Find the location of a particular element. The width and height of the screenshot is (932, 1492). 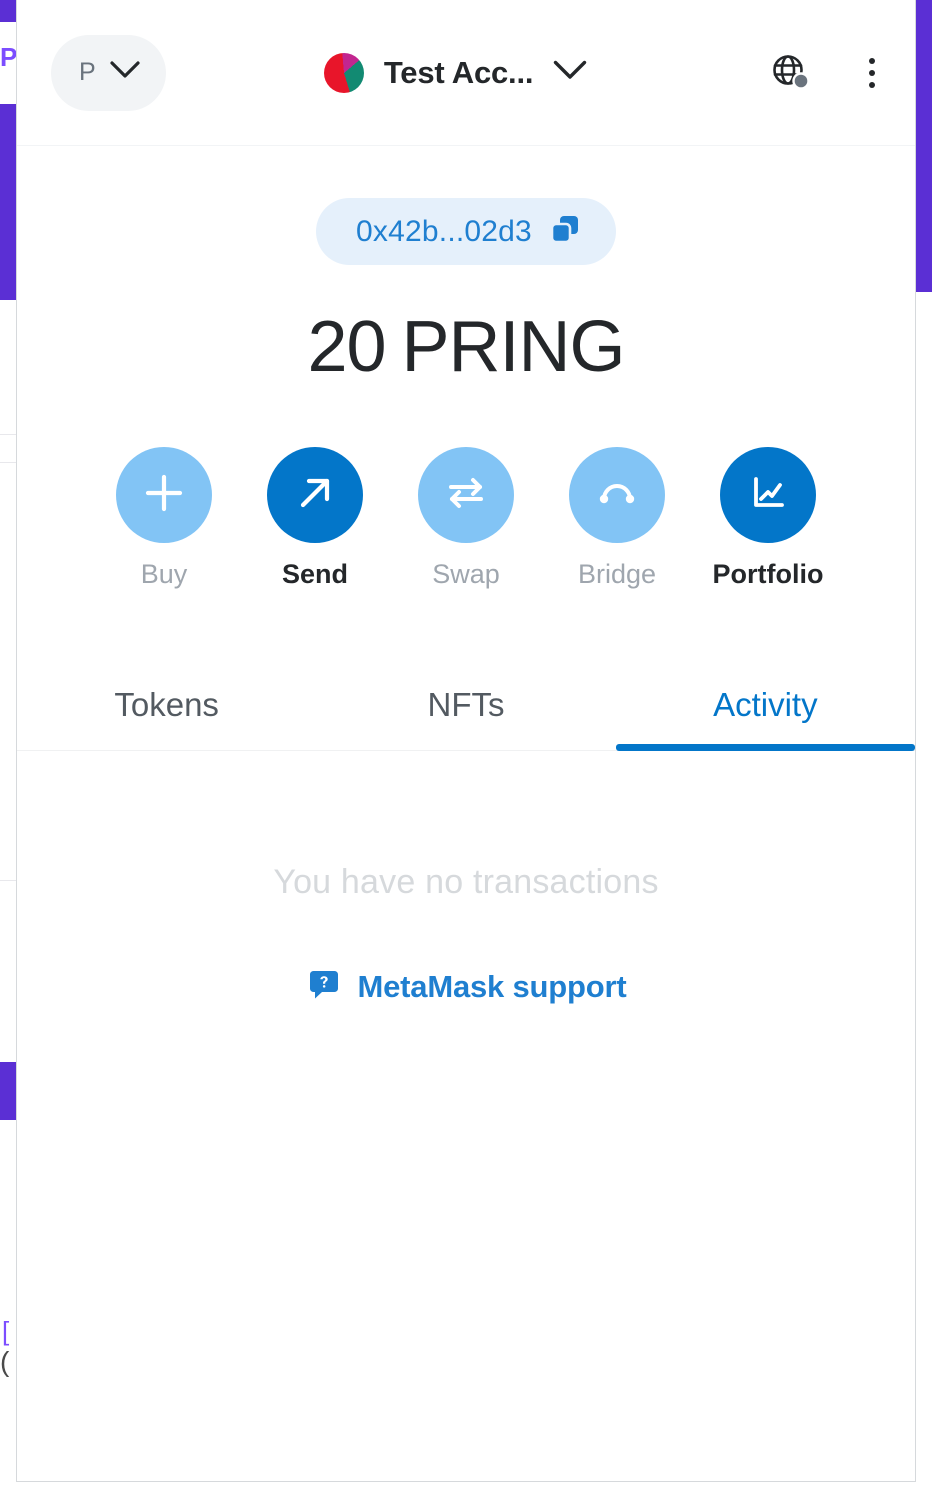

balance-display: 20 PRING is located at coordinates (466, 347).